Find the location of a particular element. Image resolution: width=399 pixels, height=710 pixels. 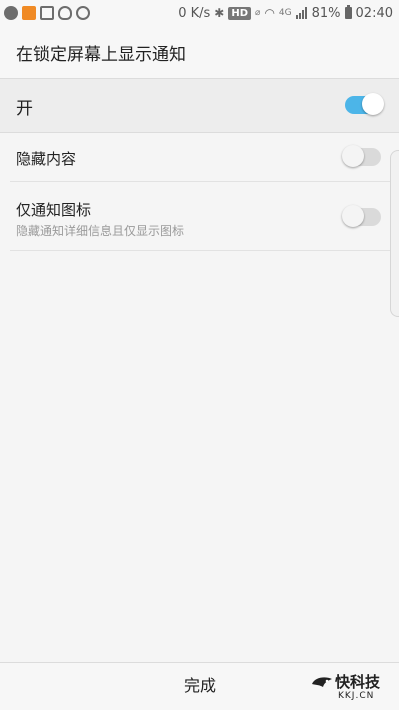

icons-only-label: 仅通知图标 is located at coordinates (54, 210).